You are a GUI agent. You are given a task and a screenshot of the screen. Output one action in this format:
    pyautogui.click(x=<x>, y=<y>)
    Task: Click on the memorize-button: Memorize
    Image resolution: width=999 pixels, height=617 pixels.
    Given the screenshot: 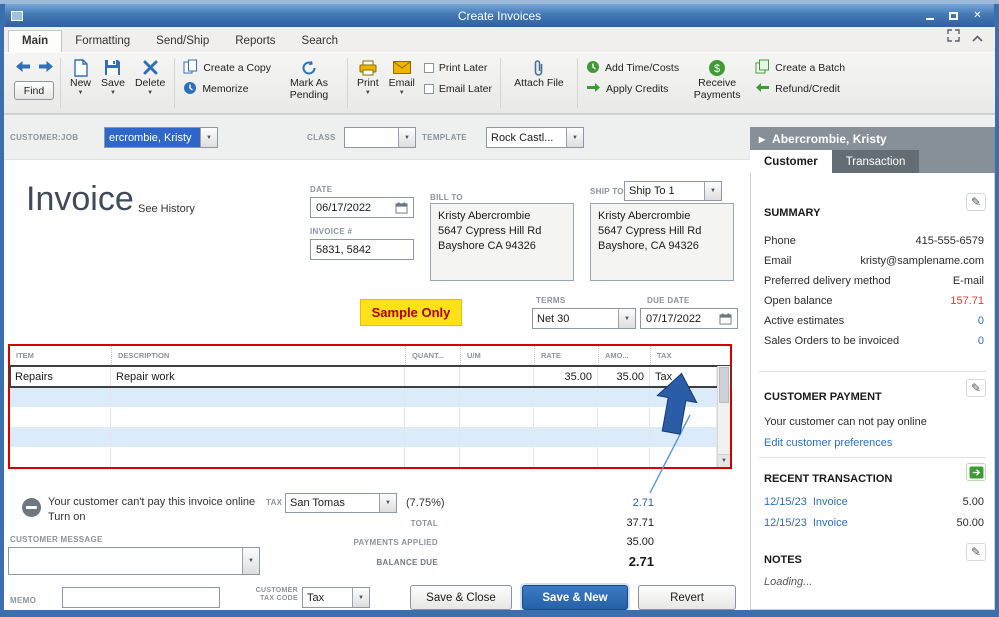 What is the action you would take?
    pyautogui.click(x=227, y=89)
    